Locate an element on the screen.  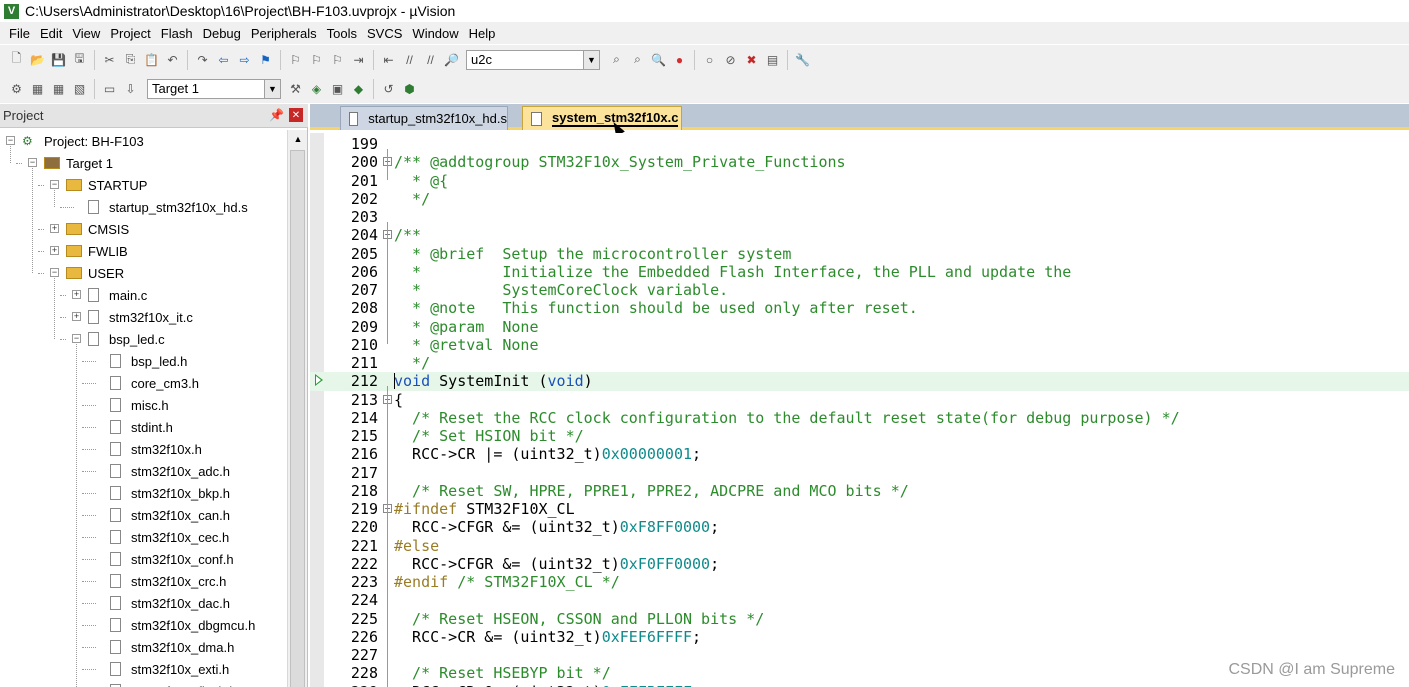
tree-item-file: stm32f10x_exti.h is located at coordinates (169, 669).